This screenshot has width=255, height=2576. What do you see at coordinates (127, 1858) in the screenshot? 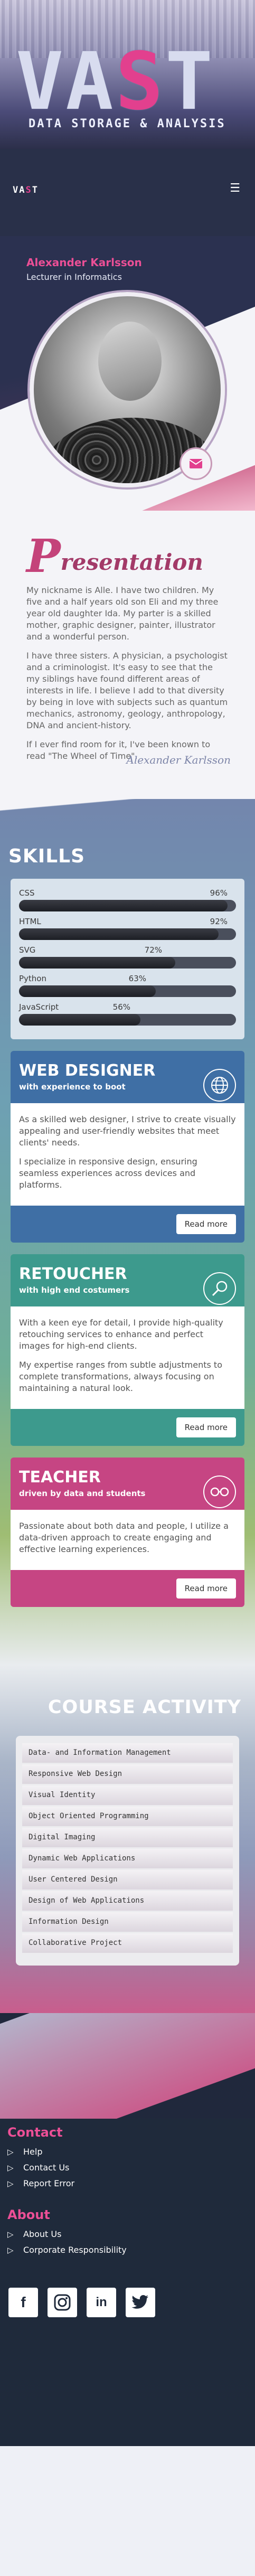
I see `course-item: Dynamic Web Applications` at bounding box center [127, 1858].